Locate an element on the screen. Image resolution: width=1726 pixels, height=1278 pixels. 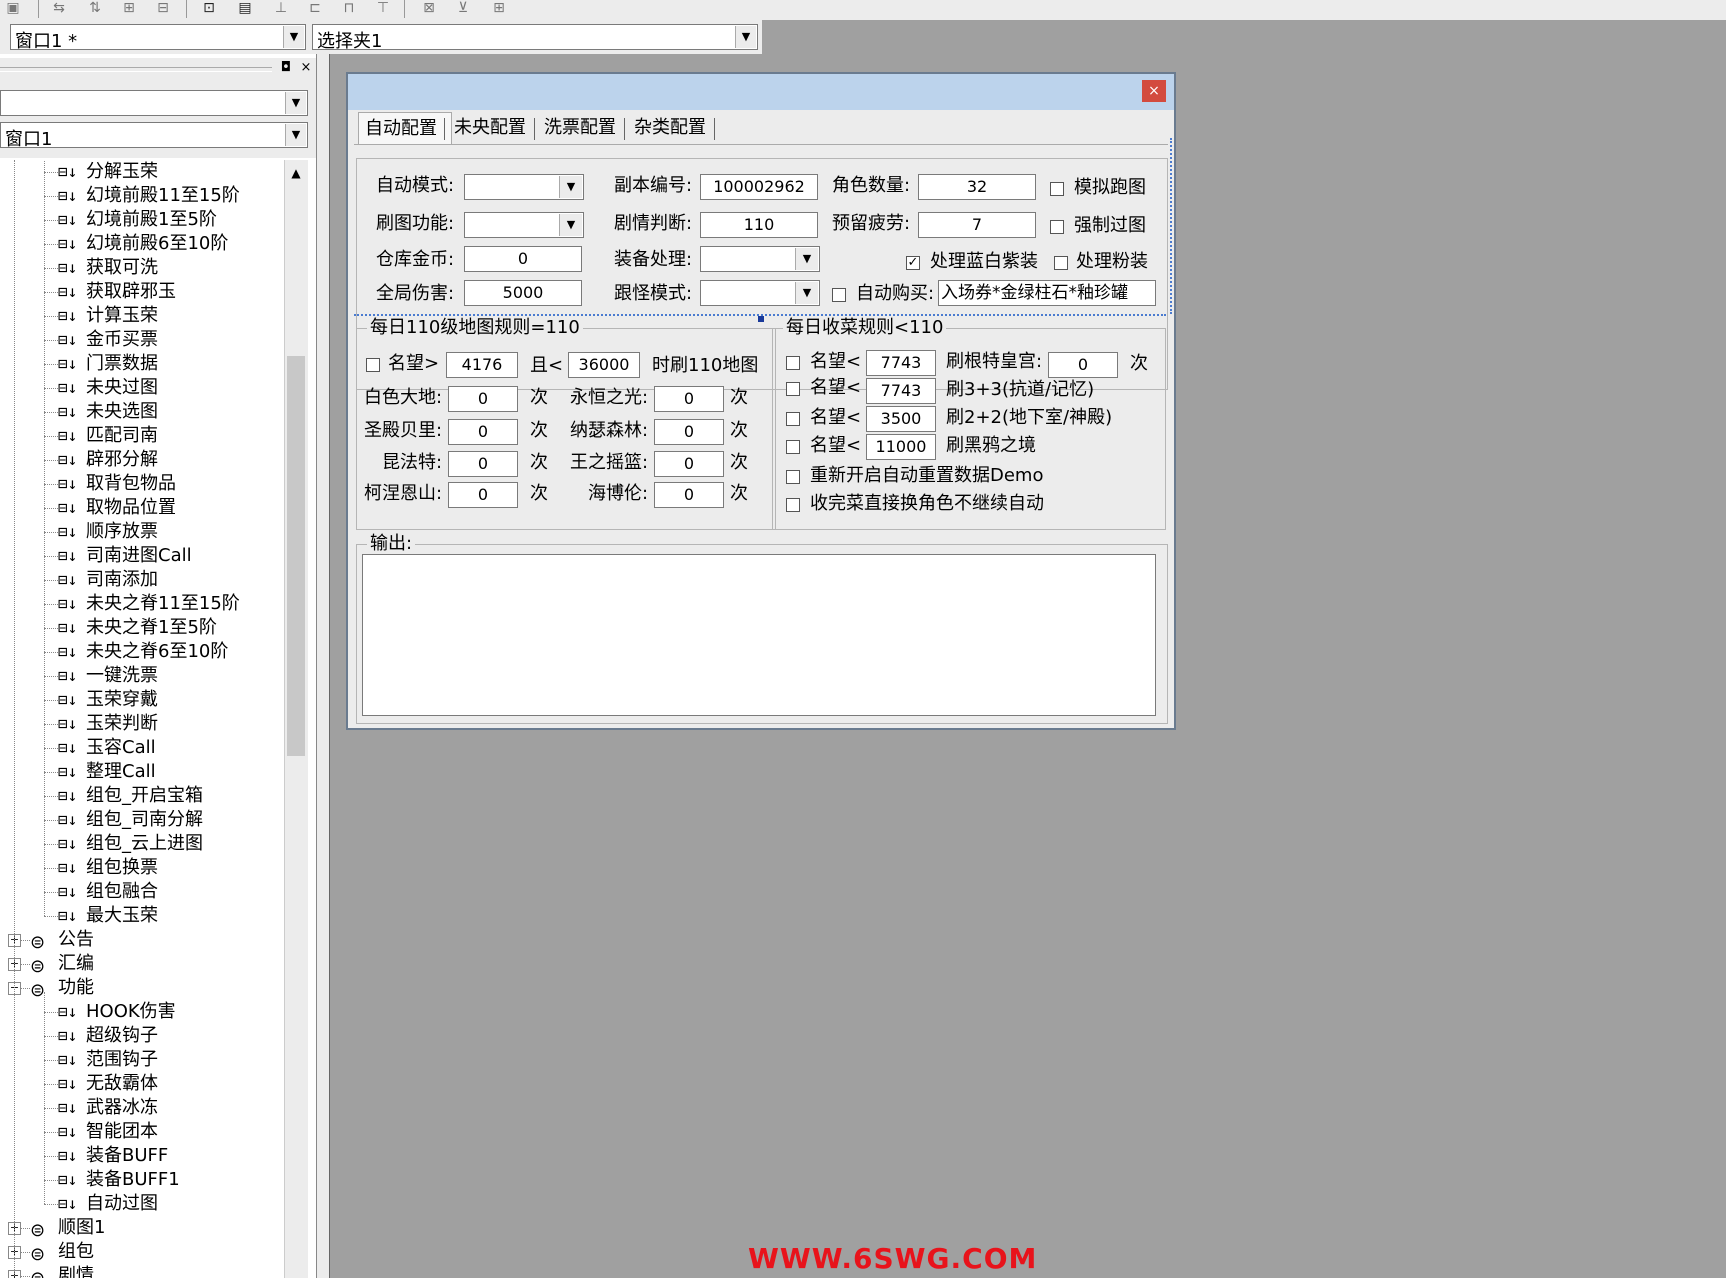
autobuy-input: 入场券*金绿柱石*釉珍罐 is located at coordinates (1047, 293).